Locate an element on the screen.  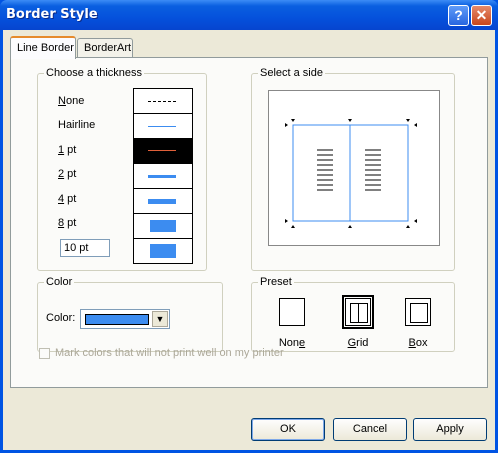
thickness-swatch-none is located at coordinates (163, 101).